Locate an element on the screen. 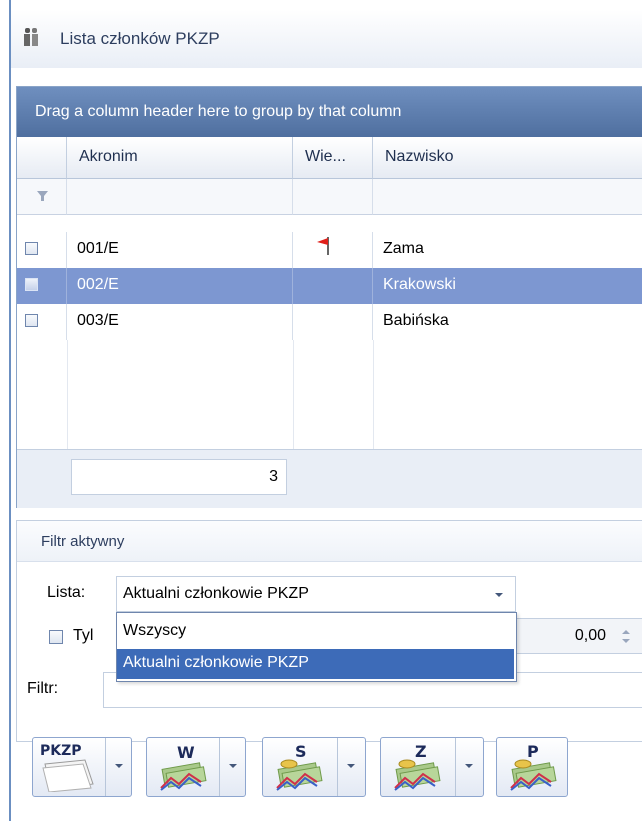  lista-combobox: Aktualni członkowie PKZP is located at coordinates (316, 594).